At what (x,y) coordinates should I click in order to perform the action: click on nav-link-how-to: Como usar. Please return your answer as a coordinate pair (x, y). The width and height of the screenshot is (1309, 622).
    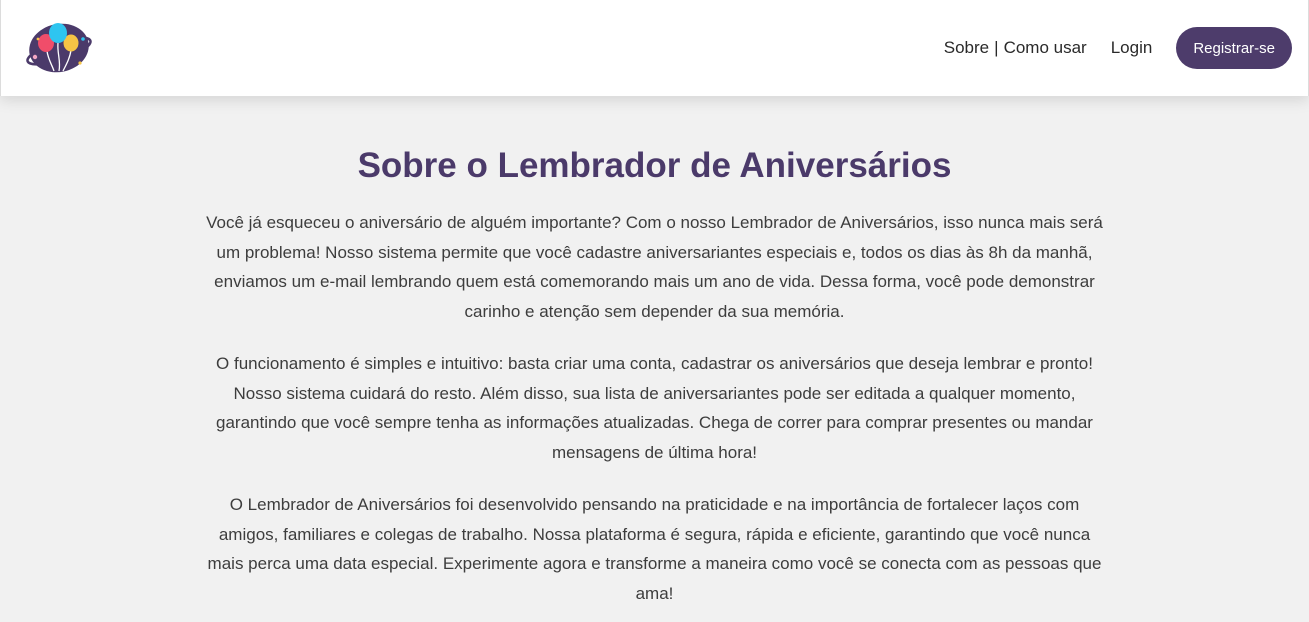
    Looking at the image, I should click on (1045, 48).